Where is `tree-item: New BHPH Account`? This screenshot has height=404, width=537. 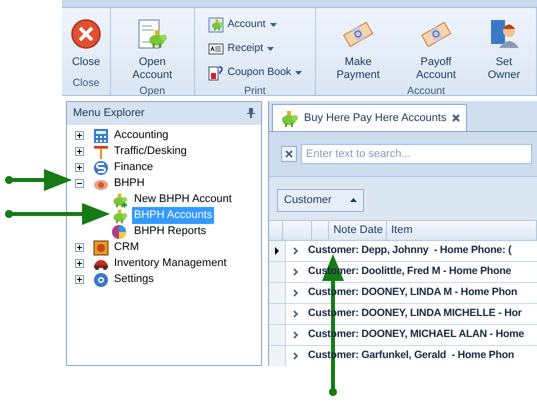 tree-item: New BHPH Account is located at coordinates (183, 199).